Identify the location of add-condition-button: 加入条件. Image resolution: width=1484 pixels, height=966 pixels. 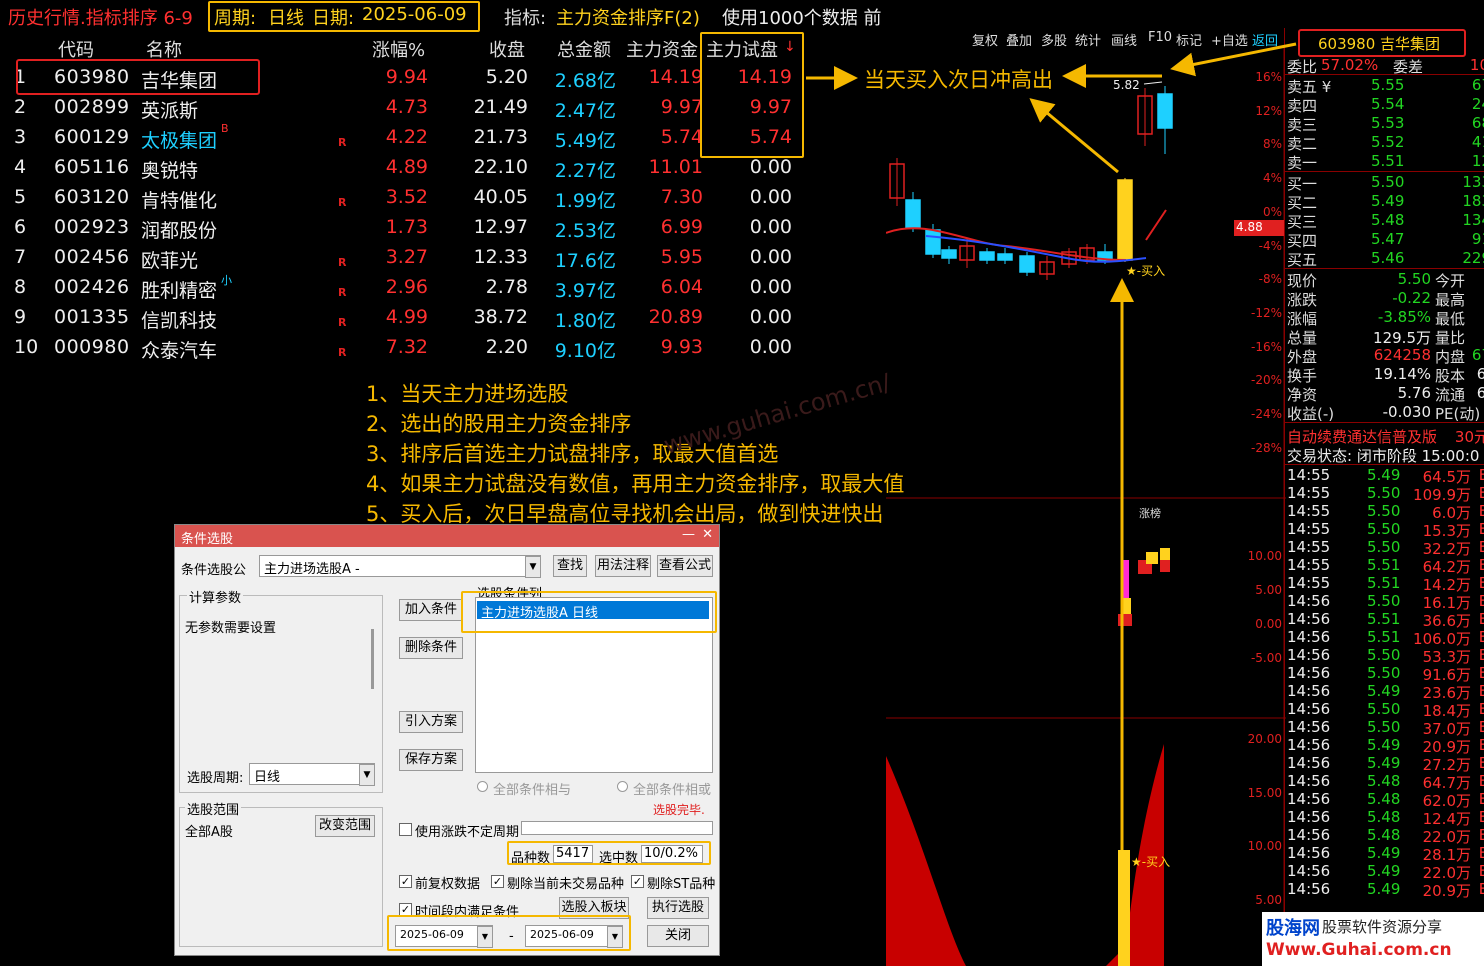
(431, 610).